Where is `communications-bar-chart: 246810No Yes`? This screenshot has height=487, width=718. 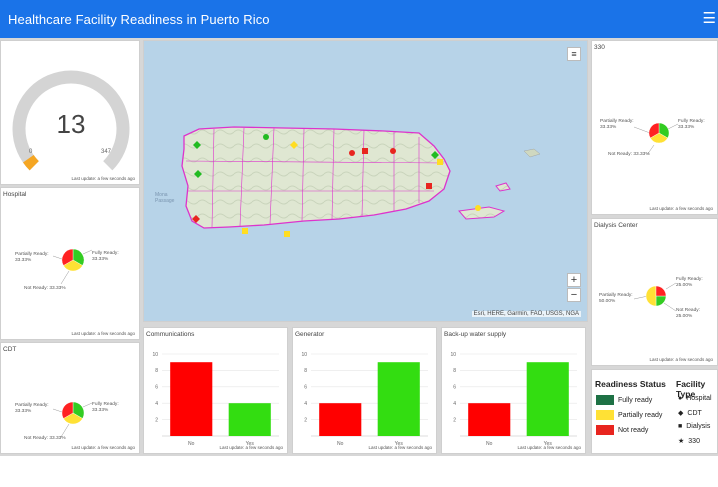 communications-bar-chart: 246810No Yes is located at coordinates (215, 399).